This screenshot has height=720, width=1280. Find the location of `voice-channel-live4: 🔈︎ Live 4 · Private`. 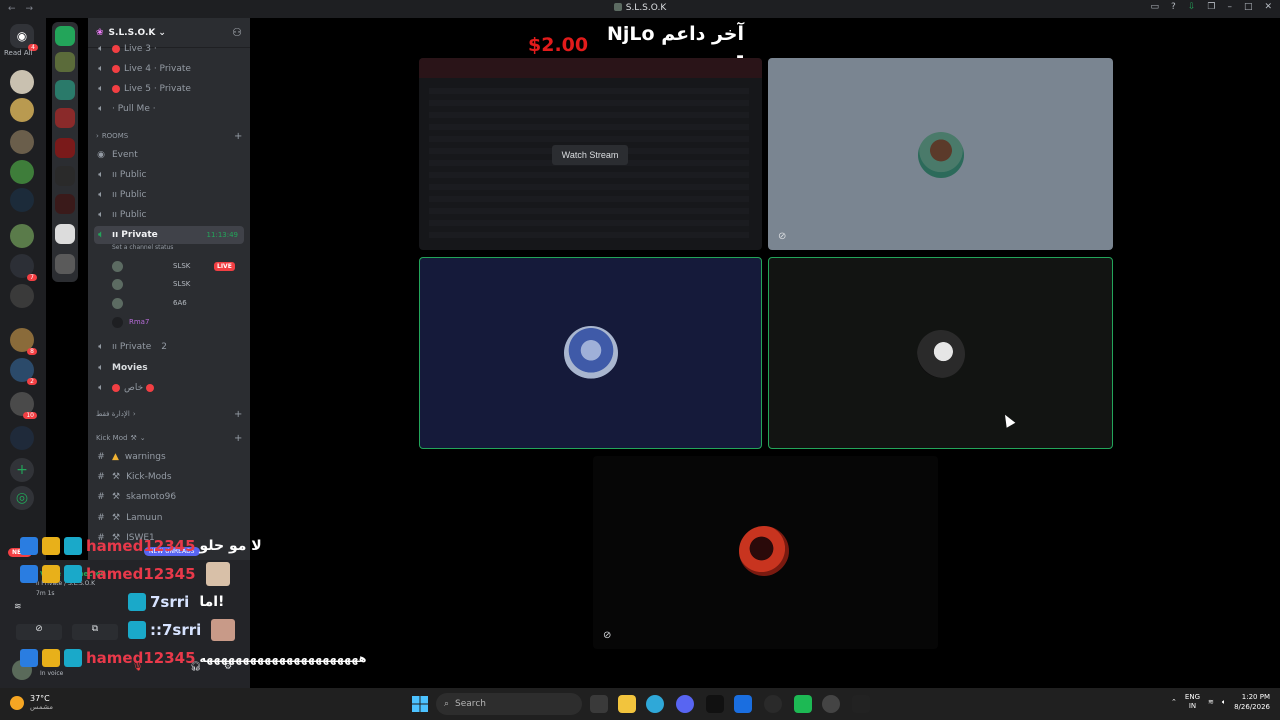

voice-channel-live4: 🔈︎ Live 4 · Private is located at coordinates (142, 69).